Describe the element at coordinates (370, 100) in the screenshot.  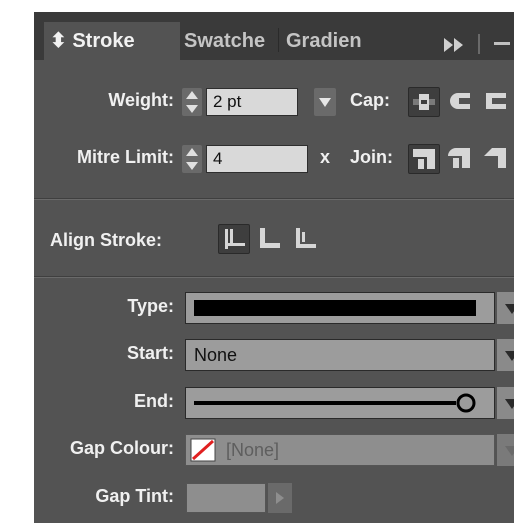
I see `cap-label: Cap:` at that location.